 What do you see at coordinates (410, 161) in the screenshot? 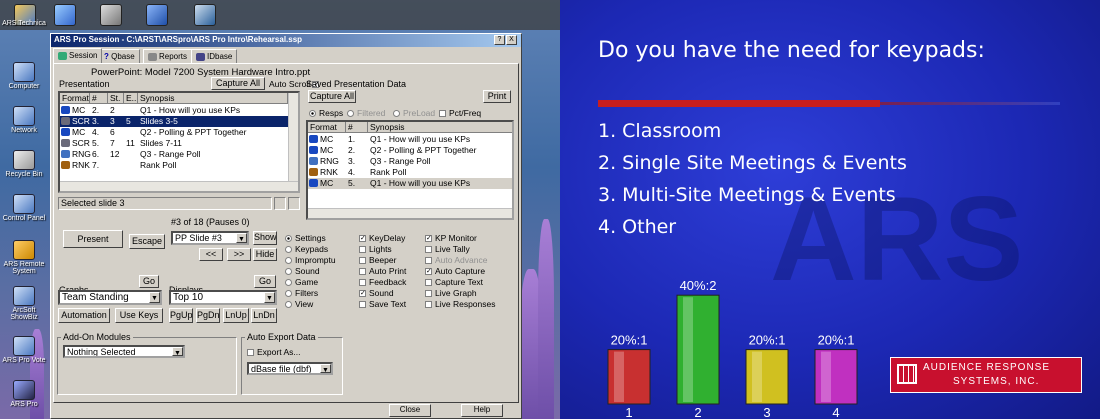
I see `table-row: RNG 3. Q3 - Range Poll` at bounding box center [410, 161].